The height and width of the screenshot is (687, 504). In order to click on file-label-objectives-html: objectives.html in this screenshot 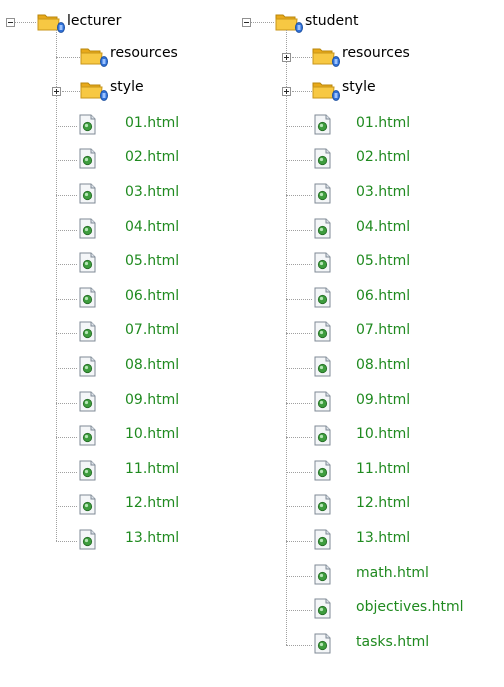, I will do `click(410, 607)`.